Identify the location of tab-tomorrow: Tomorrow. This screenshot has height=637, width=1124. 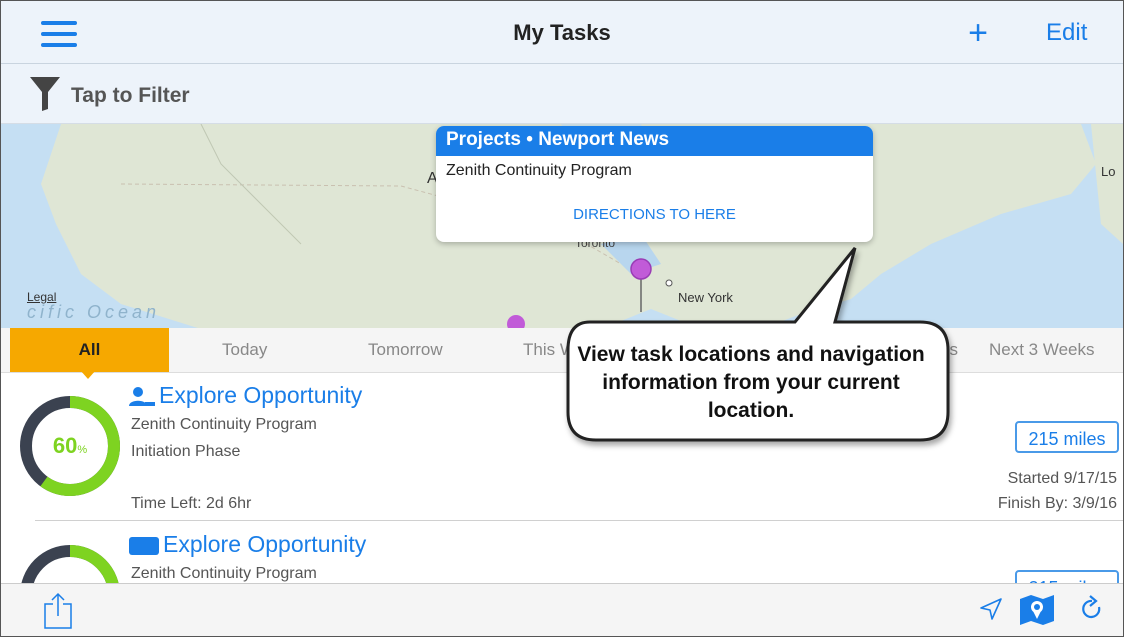
(405, 350).